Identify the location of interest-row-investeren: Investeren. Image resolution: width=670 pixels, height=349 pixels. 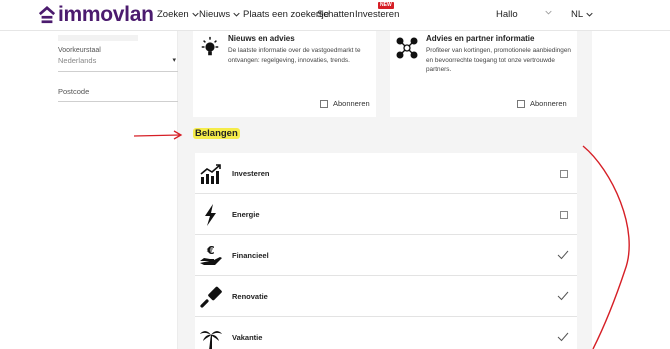
(386, 173).